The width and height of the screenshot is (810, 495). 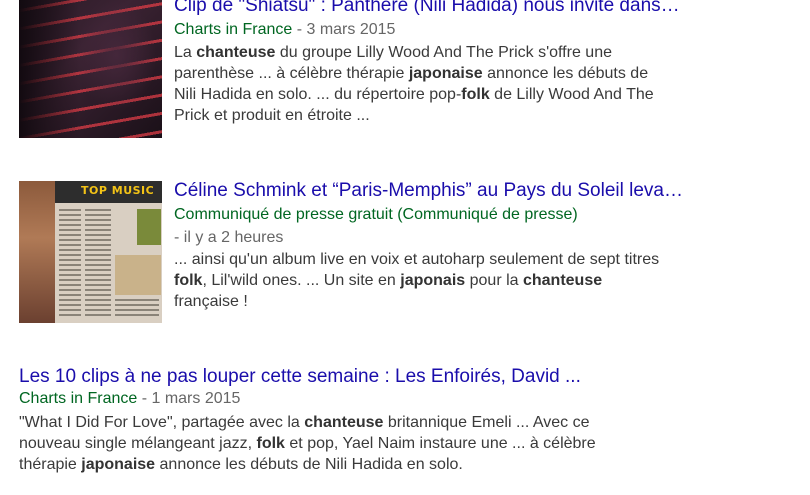 I want to click on snippet-text: française !, so click(x=211, y=301).